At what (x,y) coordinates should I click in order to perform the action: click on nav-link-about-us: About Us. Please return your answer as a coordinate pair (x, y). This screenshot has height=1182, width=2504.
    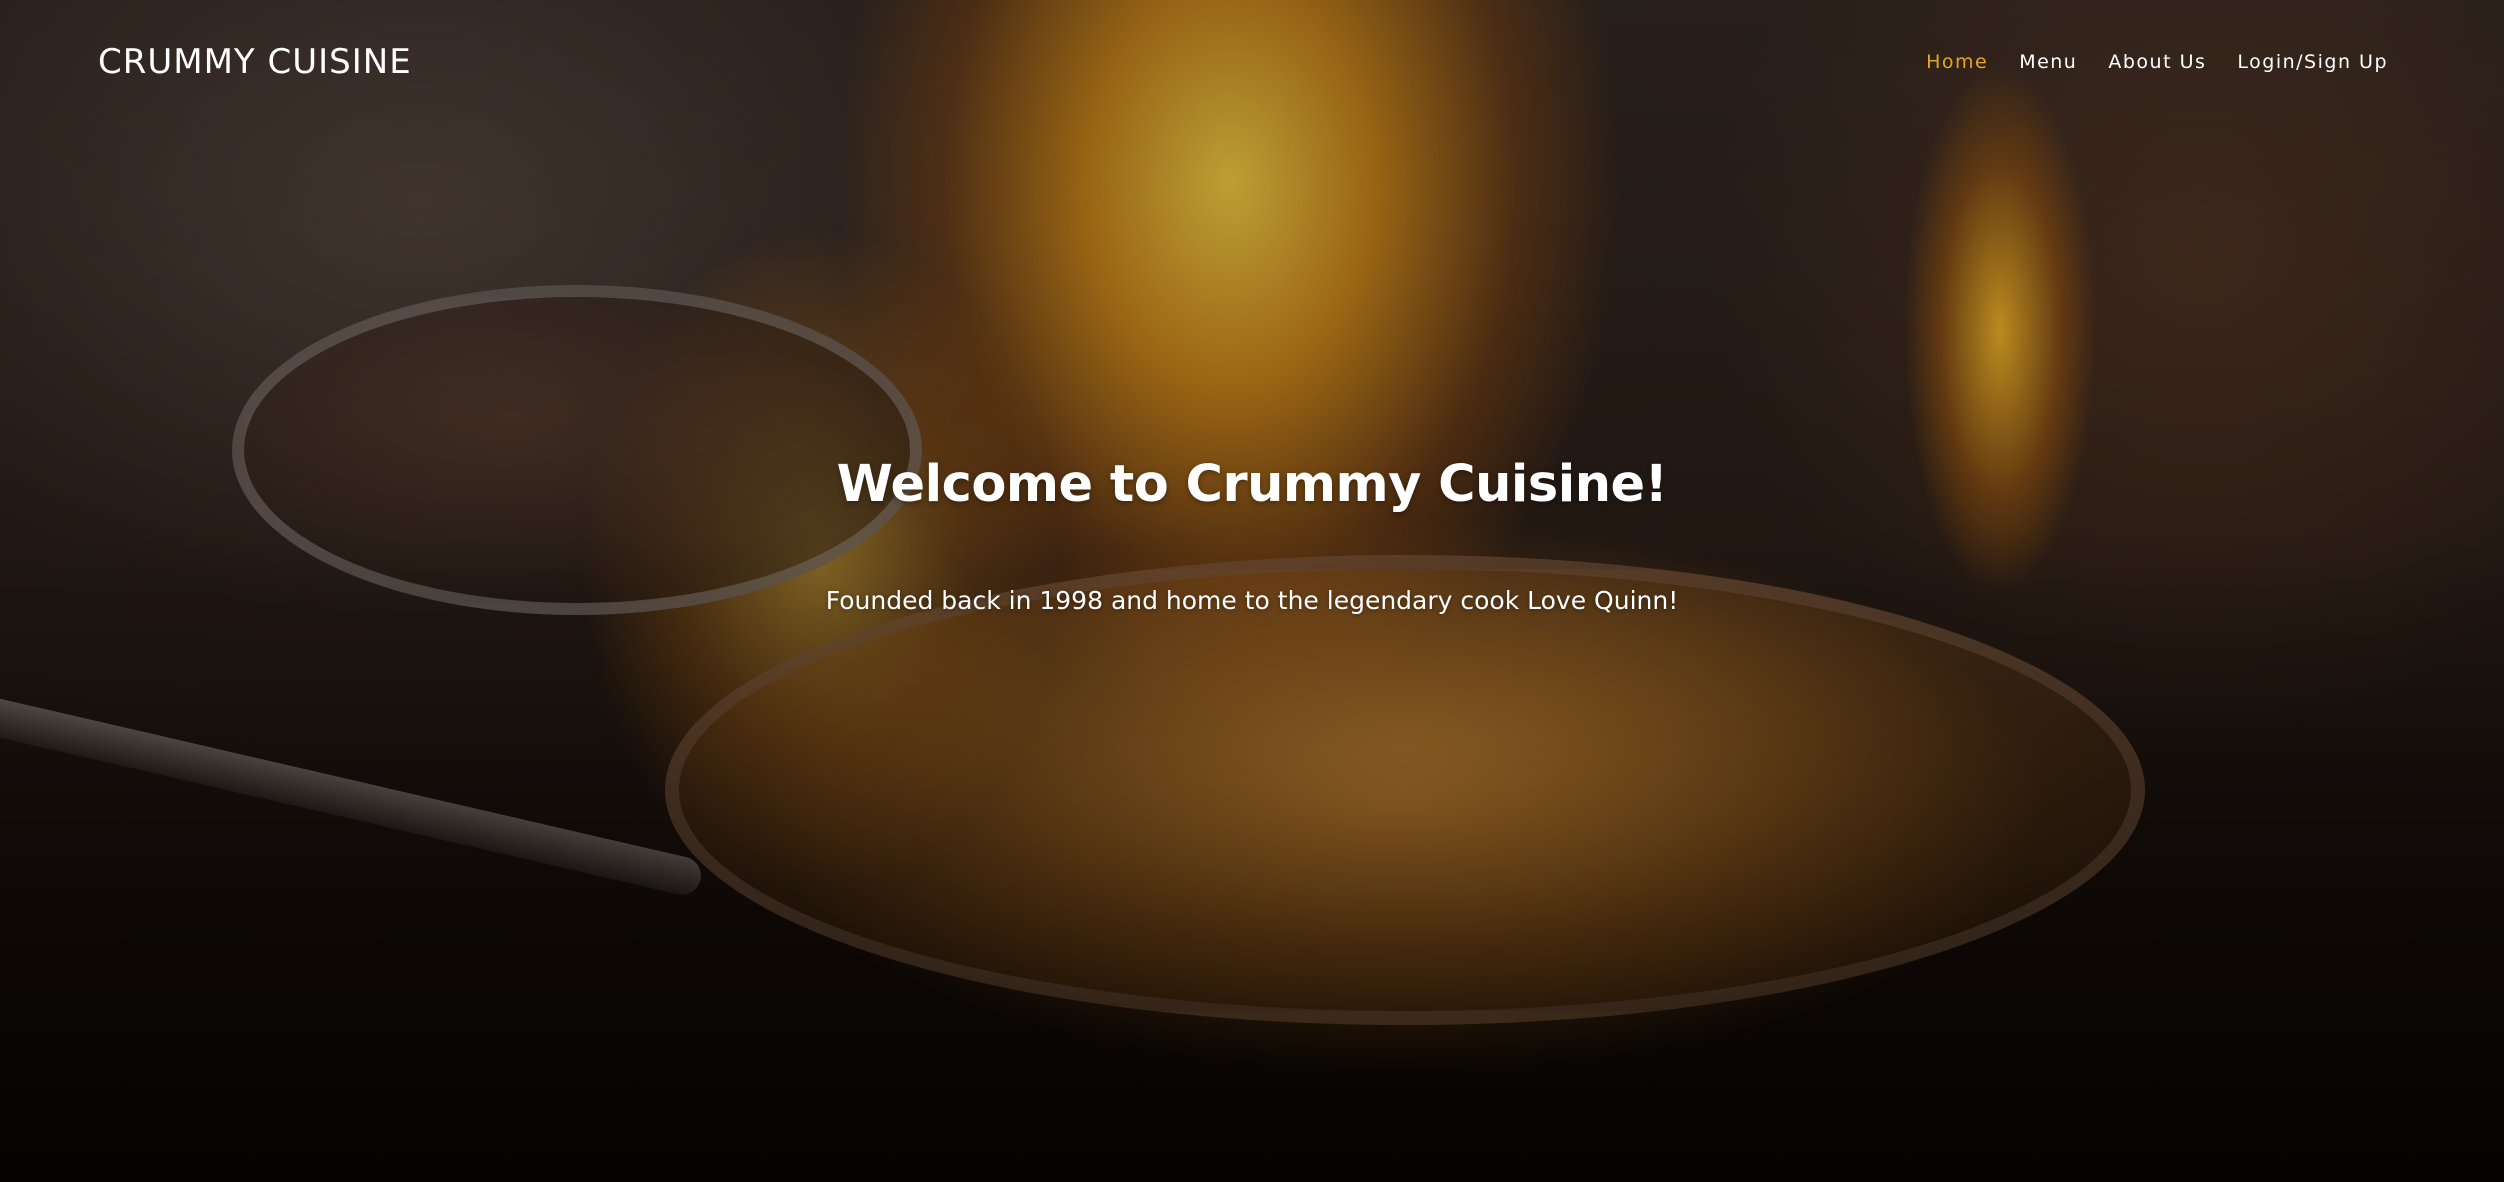
    Looking at the image, I should click on (2157, 62).